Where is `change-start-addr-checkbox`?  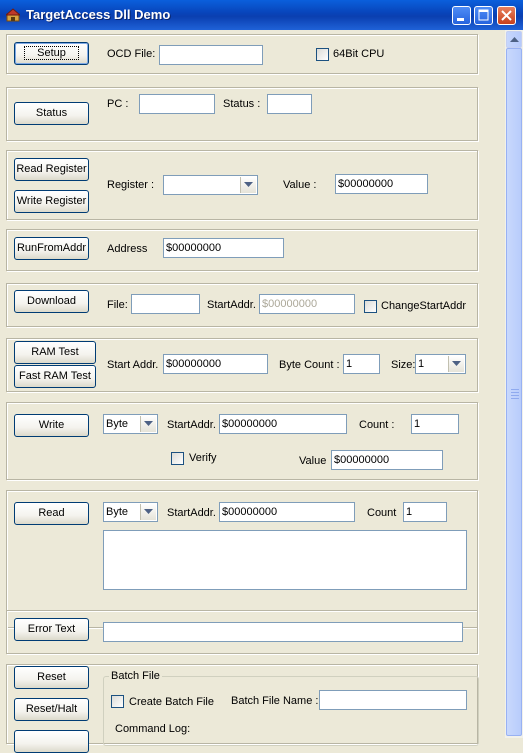 change-start-addr-checkbox is located at coordinates (370, 306).